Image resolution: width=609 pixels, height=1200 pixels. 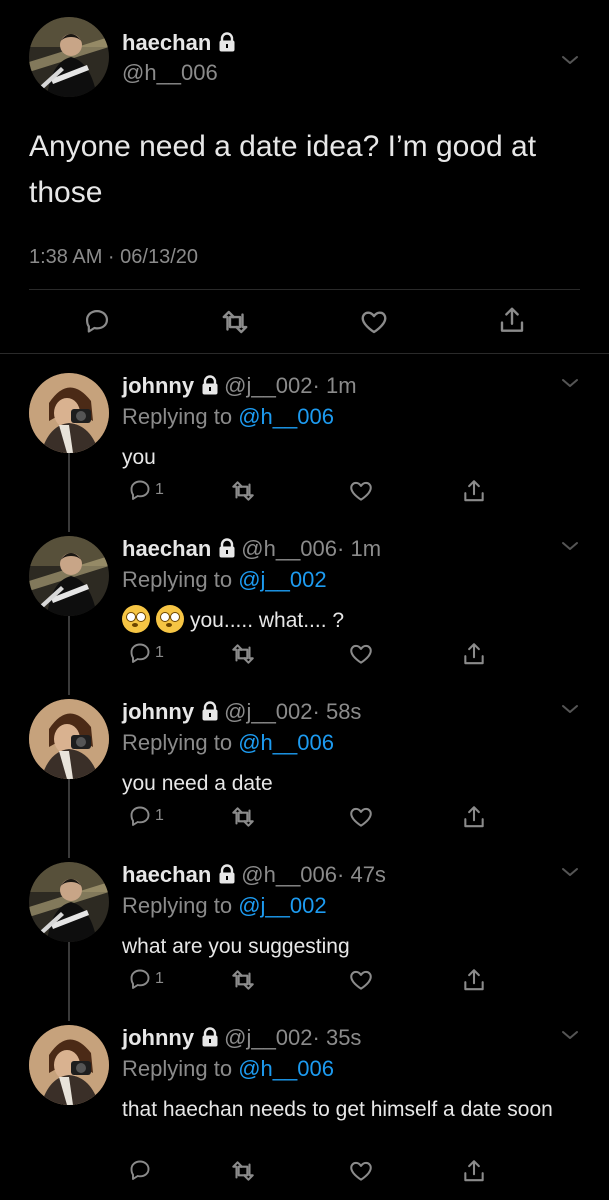 I want to click on reply-header: johnny @j__002· 58s, so click(x=241, y=712).